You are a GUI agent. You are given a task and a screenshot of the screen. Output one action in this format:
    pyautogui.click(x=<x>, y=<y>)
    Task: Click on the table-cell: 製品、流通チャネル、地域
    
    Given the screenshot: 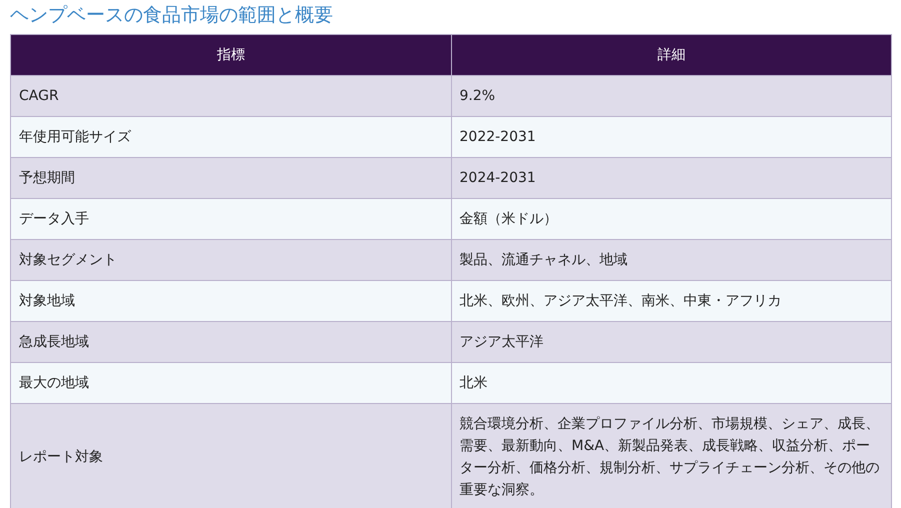 What is the action you would take?
    pyautogui.click(x=671, y=260)
    